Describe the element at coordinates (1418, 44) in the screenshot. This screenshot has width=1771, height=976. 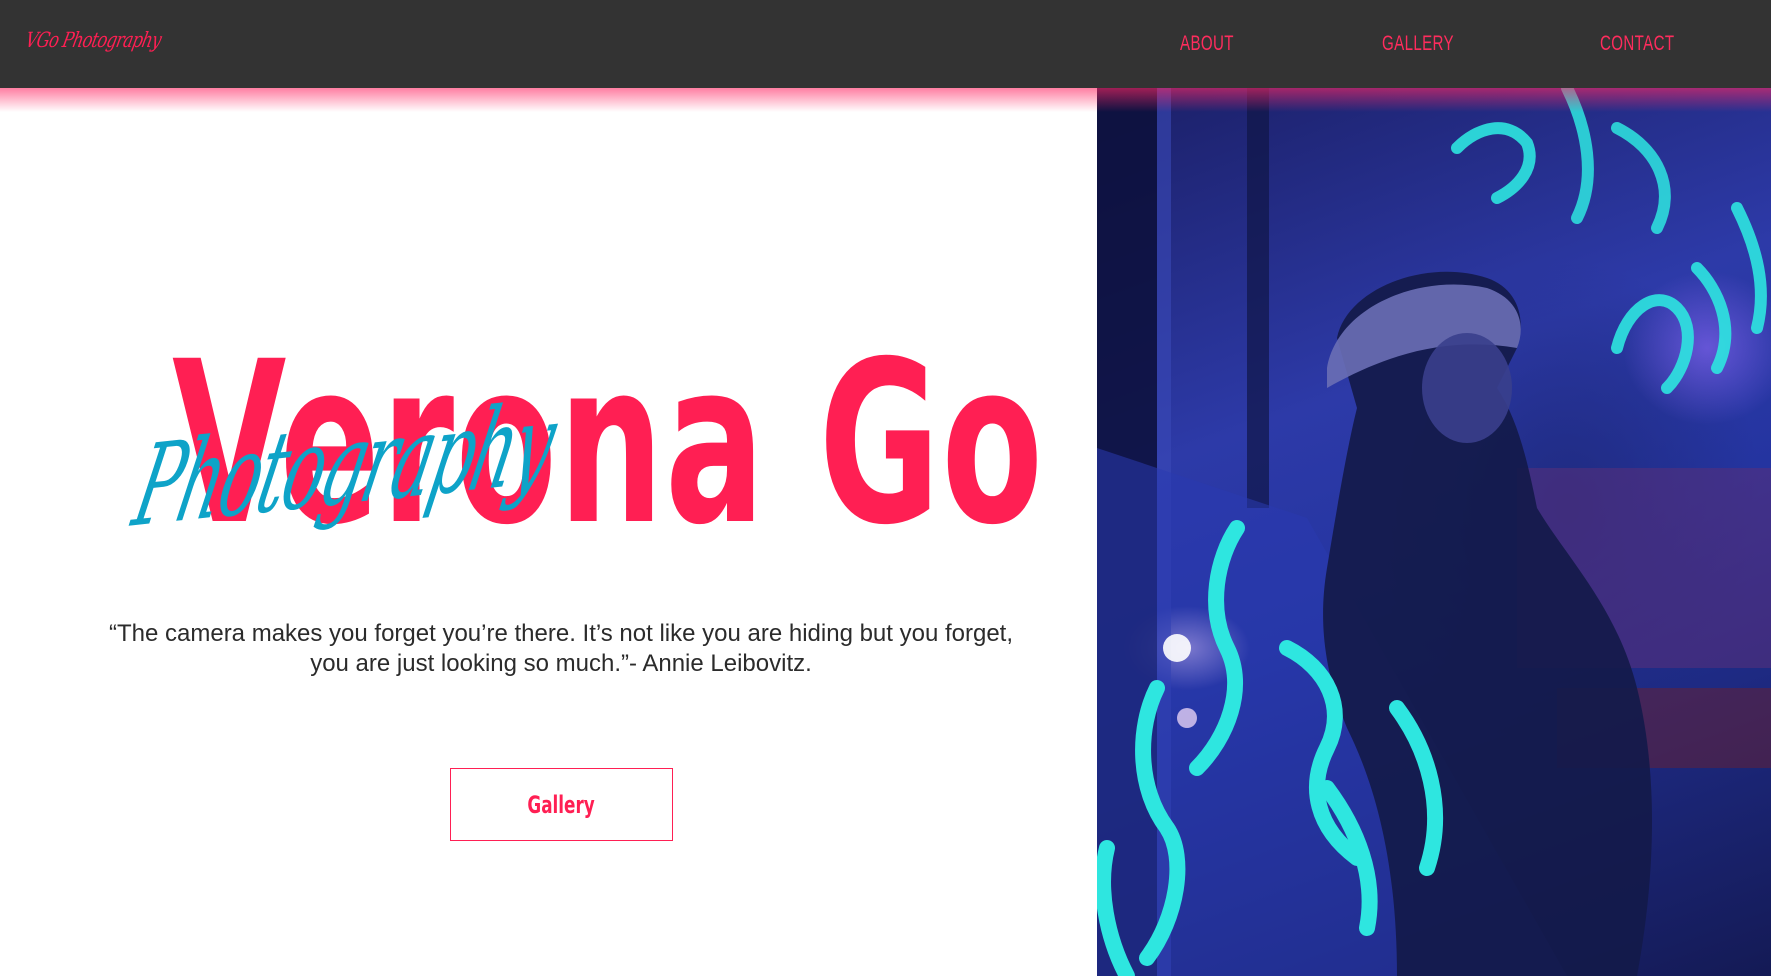
I see `nav-link-gallery: GALLERY` at that location.